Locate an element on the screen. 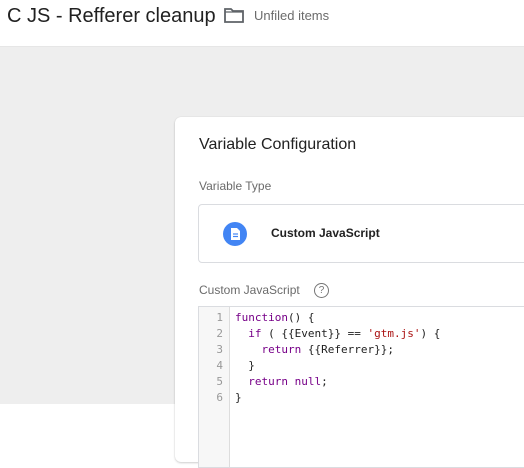 Image resolution: width=524 pixels, height=468 pixels. variable-title: C JS - Refferer cleanup is located at coordinates (111, 16).